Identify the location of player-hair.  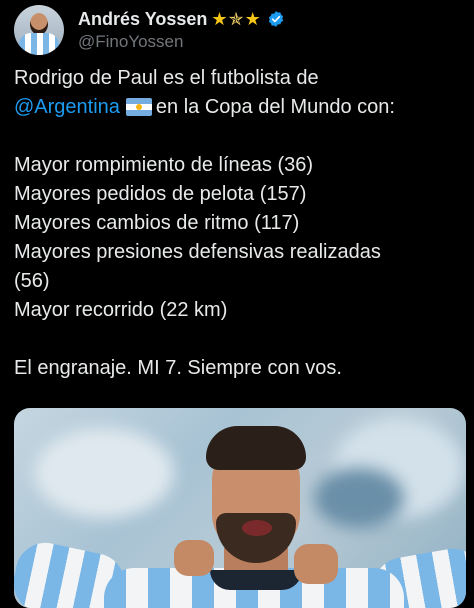
(256, 448).